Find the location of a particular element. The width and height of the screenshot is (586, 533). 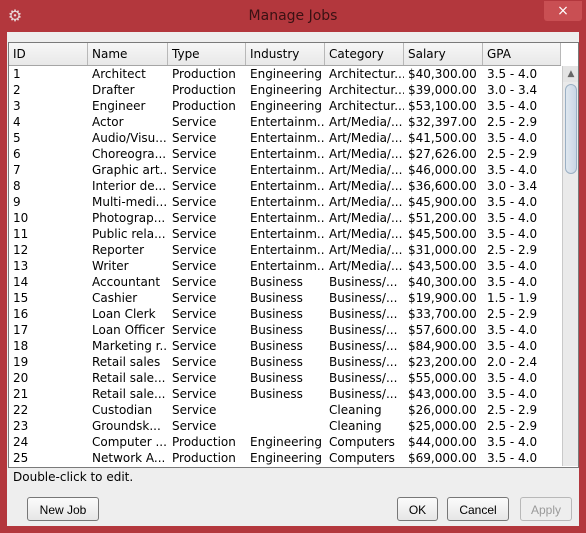

column-header-name: Name is located at coordinates (128, 54).